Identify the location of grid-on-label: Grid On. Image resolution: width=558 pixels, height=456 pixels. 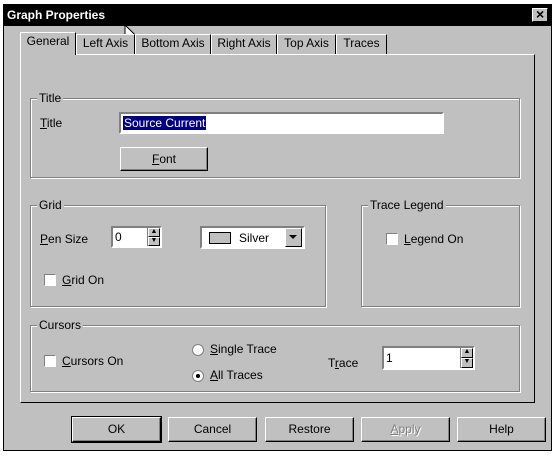
(83, 280).